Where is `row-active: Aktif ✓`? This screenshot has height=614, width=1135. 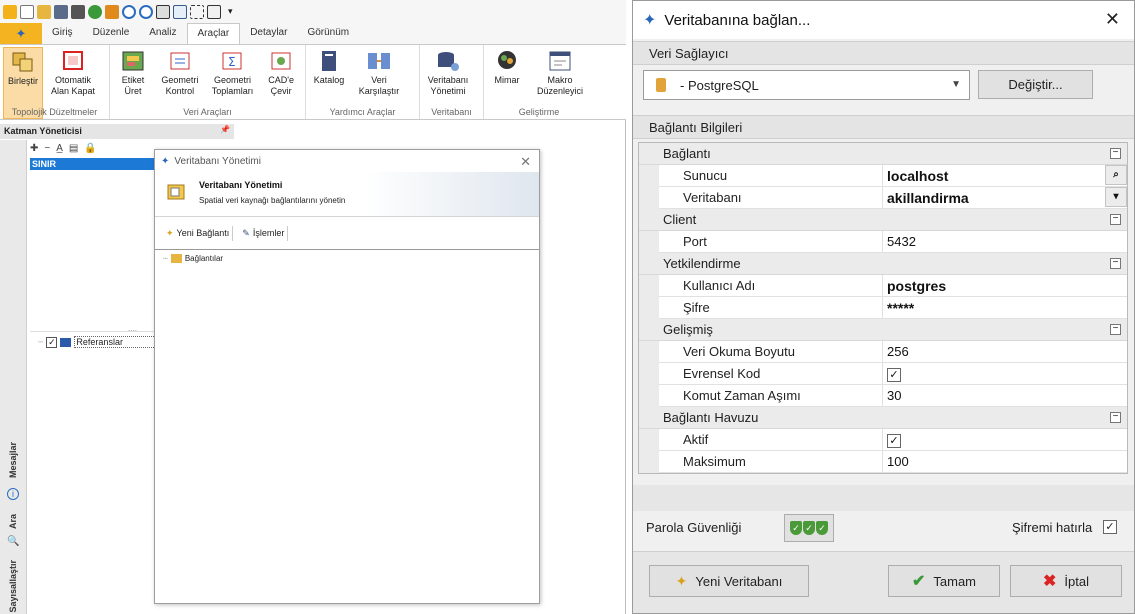 row-active: Aktif ✓ is located at coordinates (893, 440).